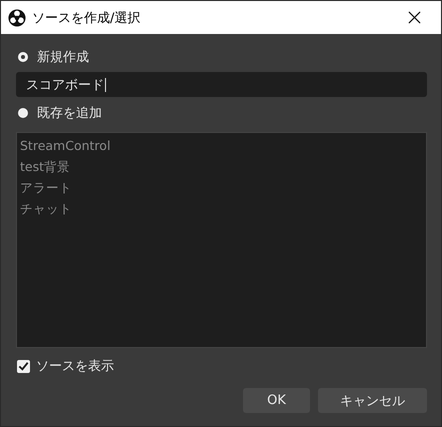 The width and height of the screenshot is (442, 427). What do you see at coordinates (63, 57) in the screenshot?
I see `radio-label: 新規作成` at bounding box center [63, 57].